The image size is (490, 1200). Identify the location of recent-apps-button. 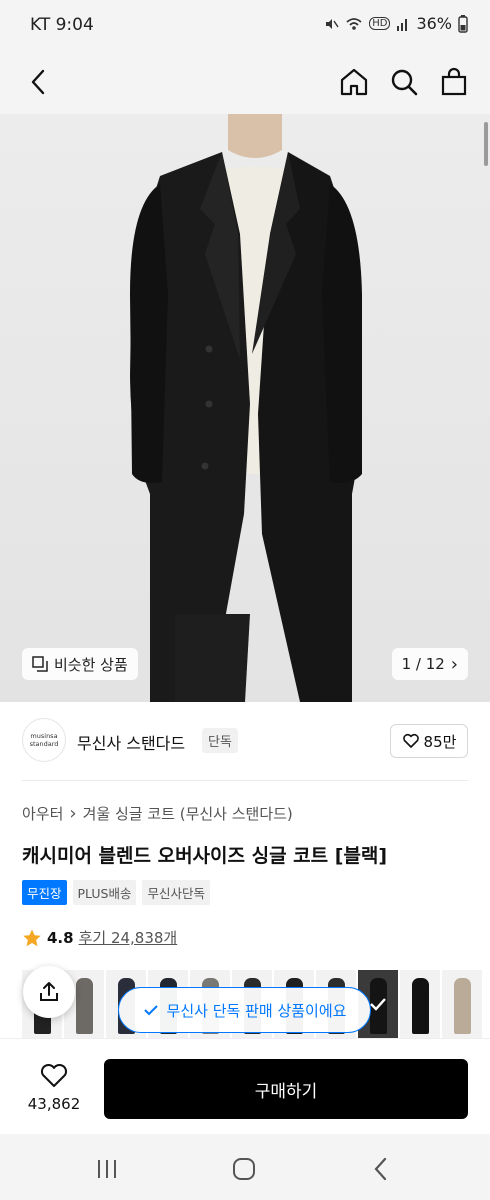
(107, 1169).